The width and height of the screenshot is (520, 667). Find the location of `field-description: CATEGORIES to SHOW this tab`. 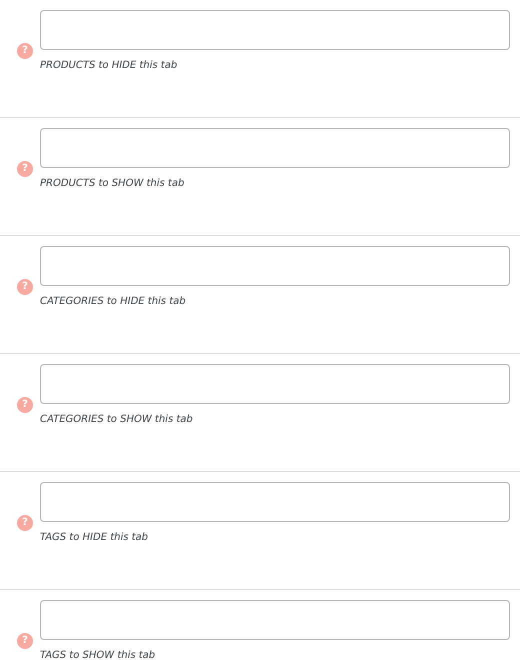

field-description: CATEGORIES to SHOW this tab is located at coordinates (117, 420).